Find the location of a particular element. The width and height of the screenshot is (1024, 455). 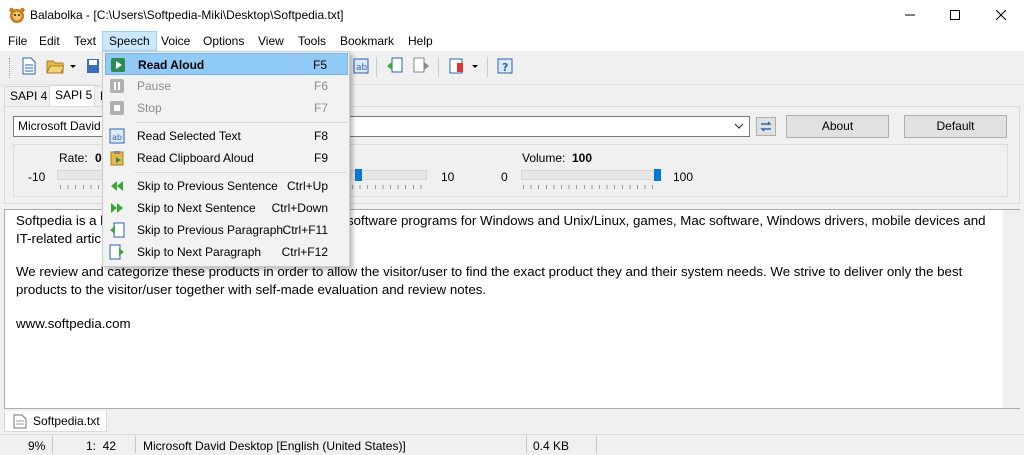

chevron-down-icon is located at coordinates (739, 126).